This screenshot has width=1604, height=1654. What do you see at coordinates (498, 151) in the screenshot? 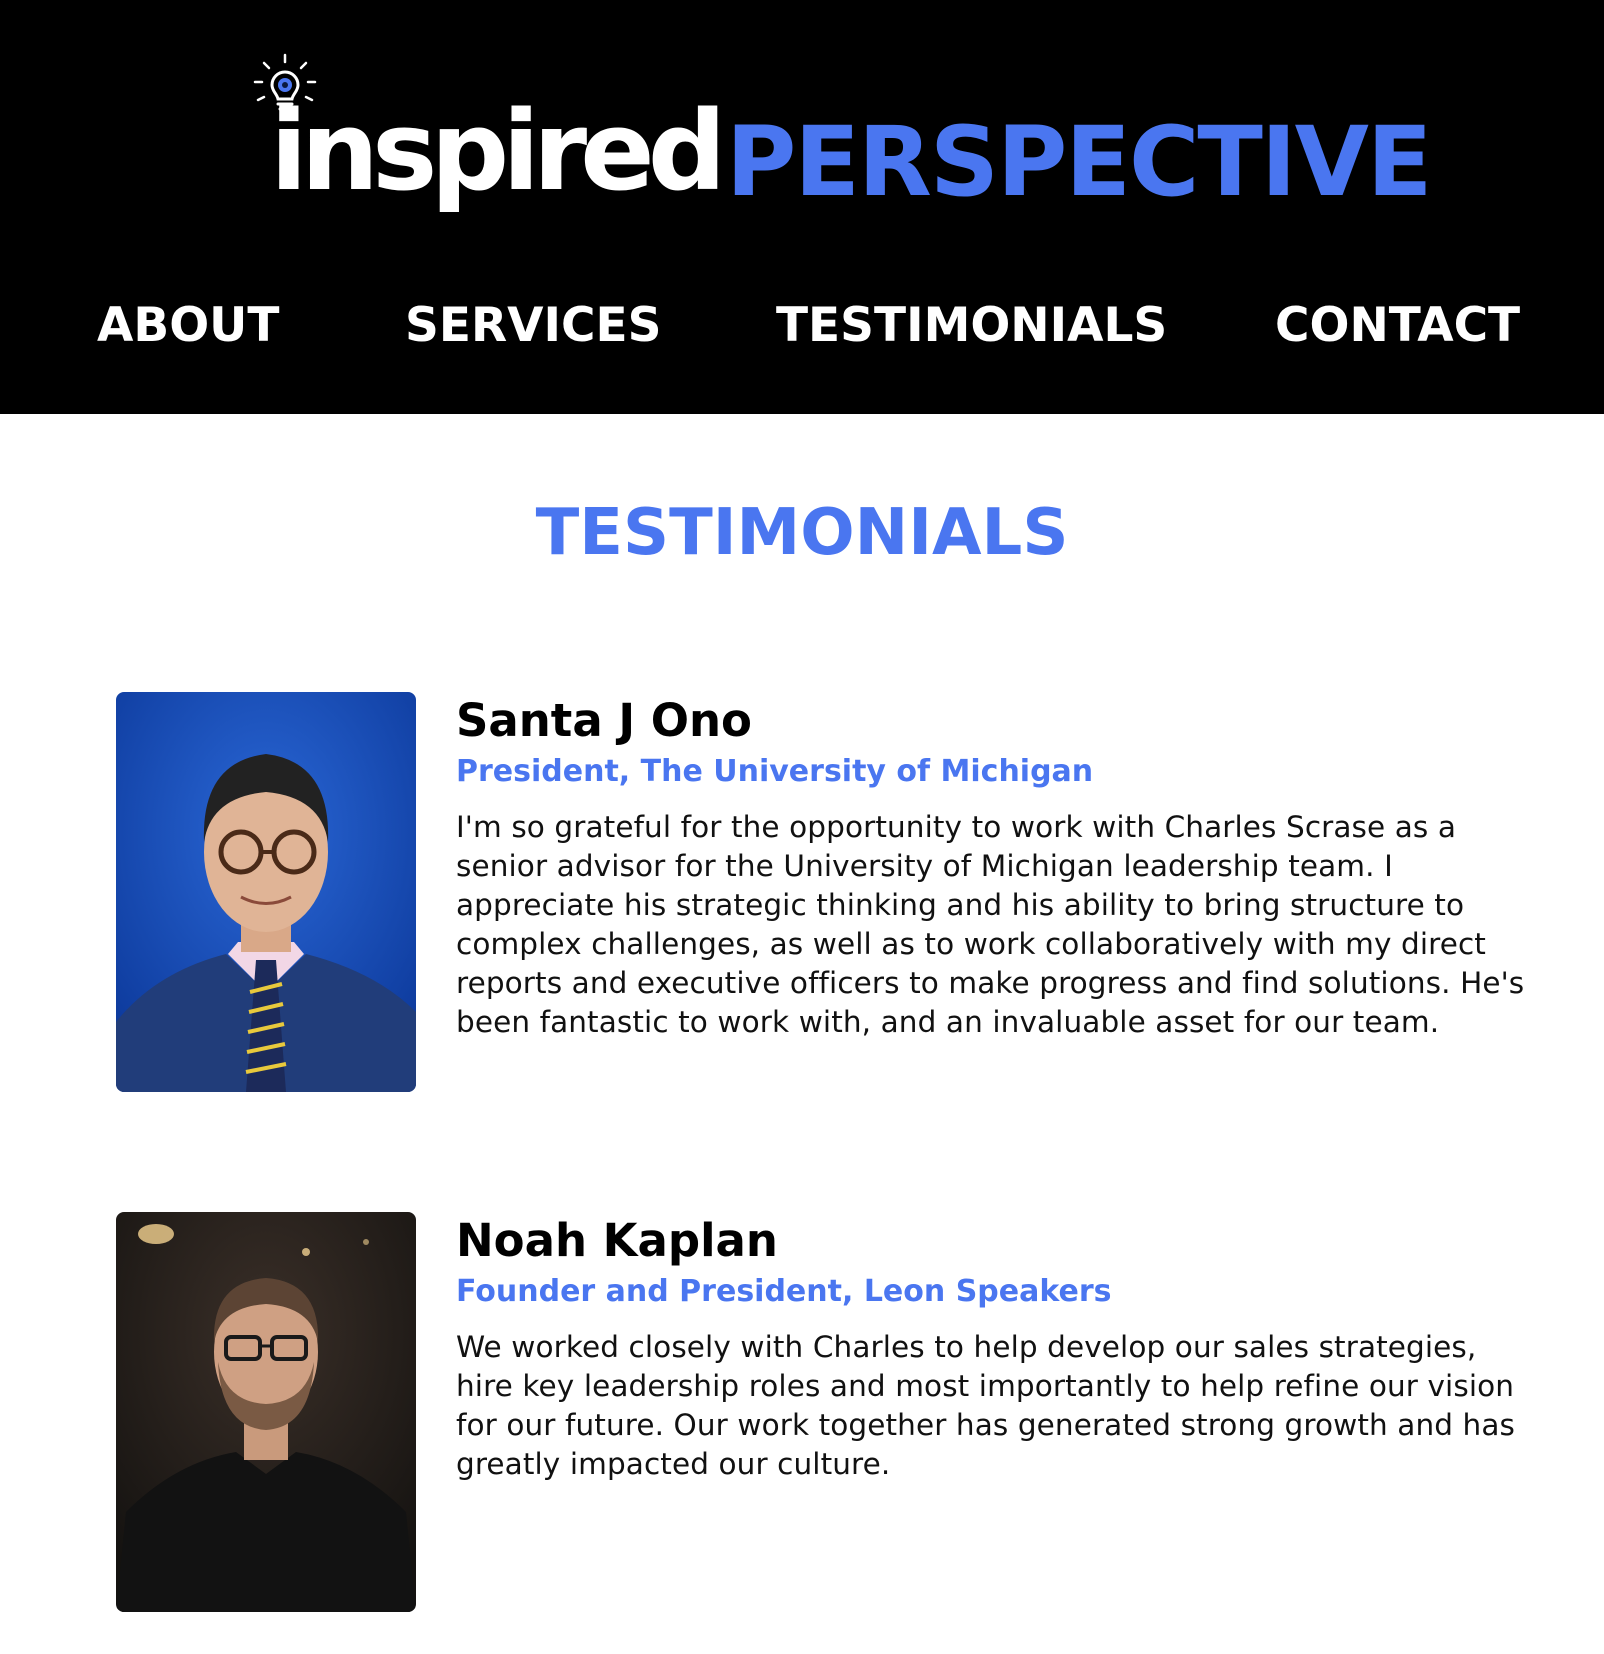
I see `logo-wordmark-inspired: inspired` at bounding box center [498, 151].